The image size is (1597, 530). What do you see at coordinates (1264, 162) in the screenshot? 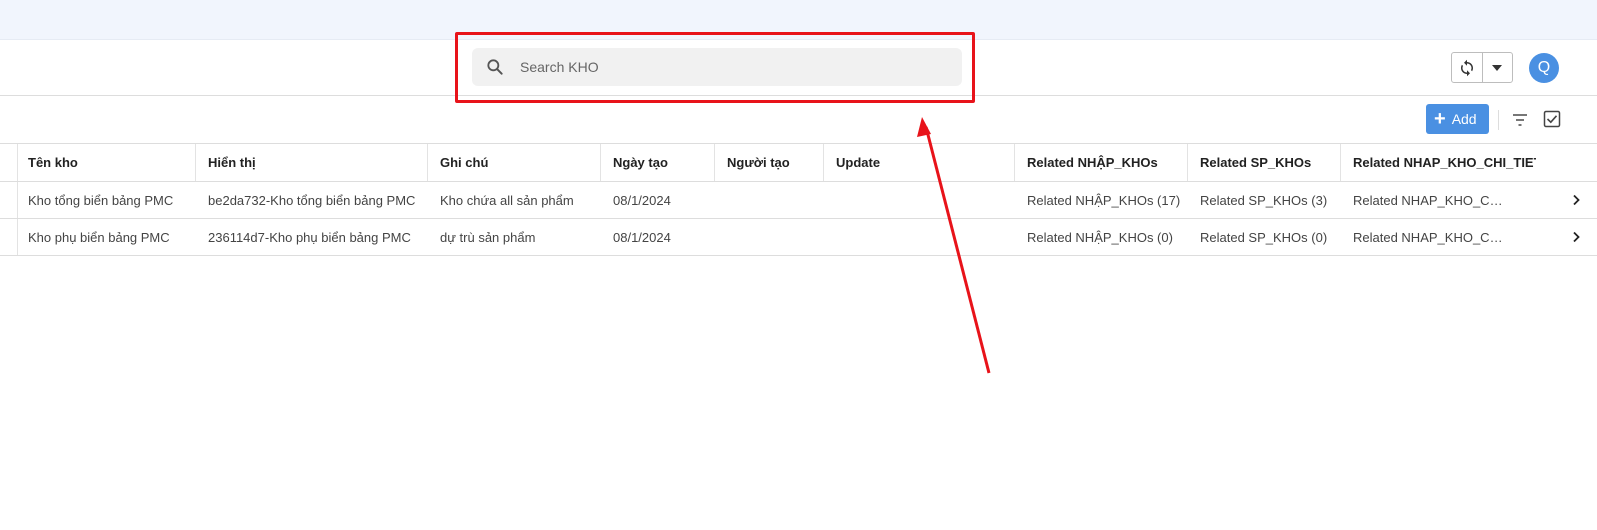
I see `column-header: Related SP_KHOs` at bounding box center [1264, 162].